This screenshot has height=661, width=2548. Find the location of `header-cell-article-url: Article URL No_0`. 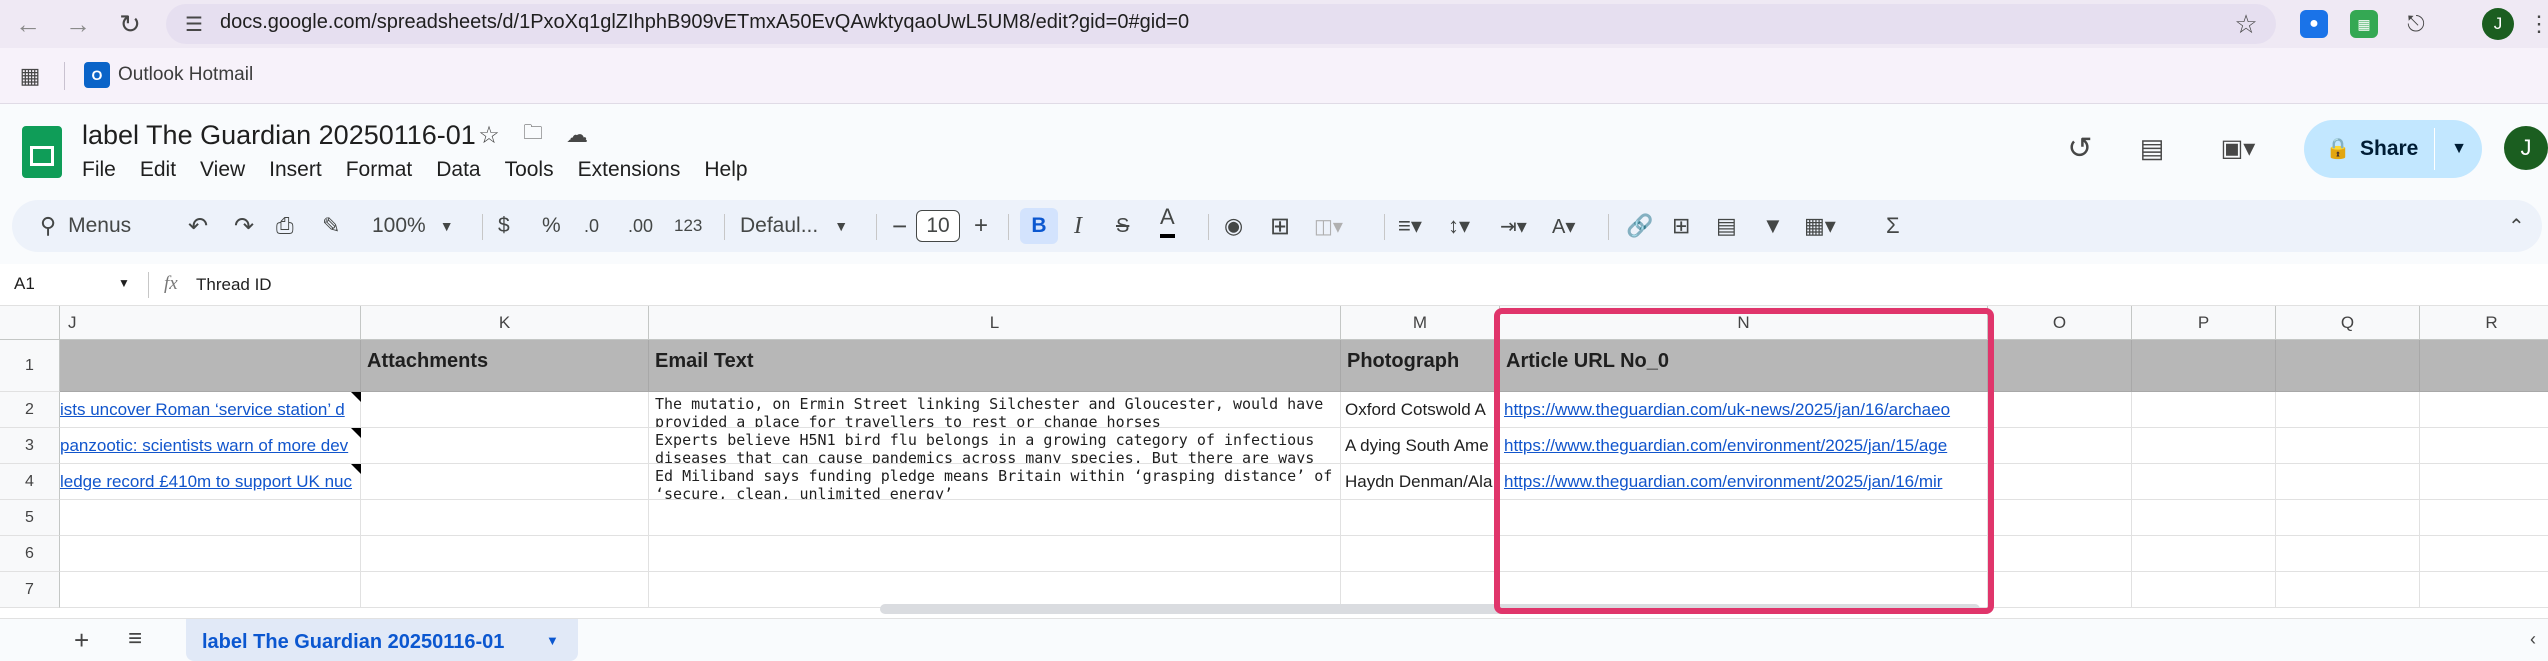

header-cell-article-url: Article URL No_0 is located at coordinates (1744, 366).